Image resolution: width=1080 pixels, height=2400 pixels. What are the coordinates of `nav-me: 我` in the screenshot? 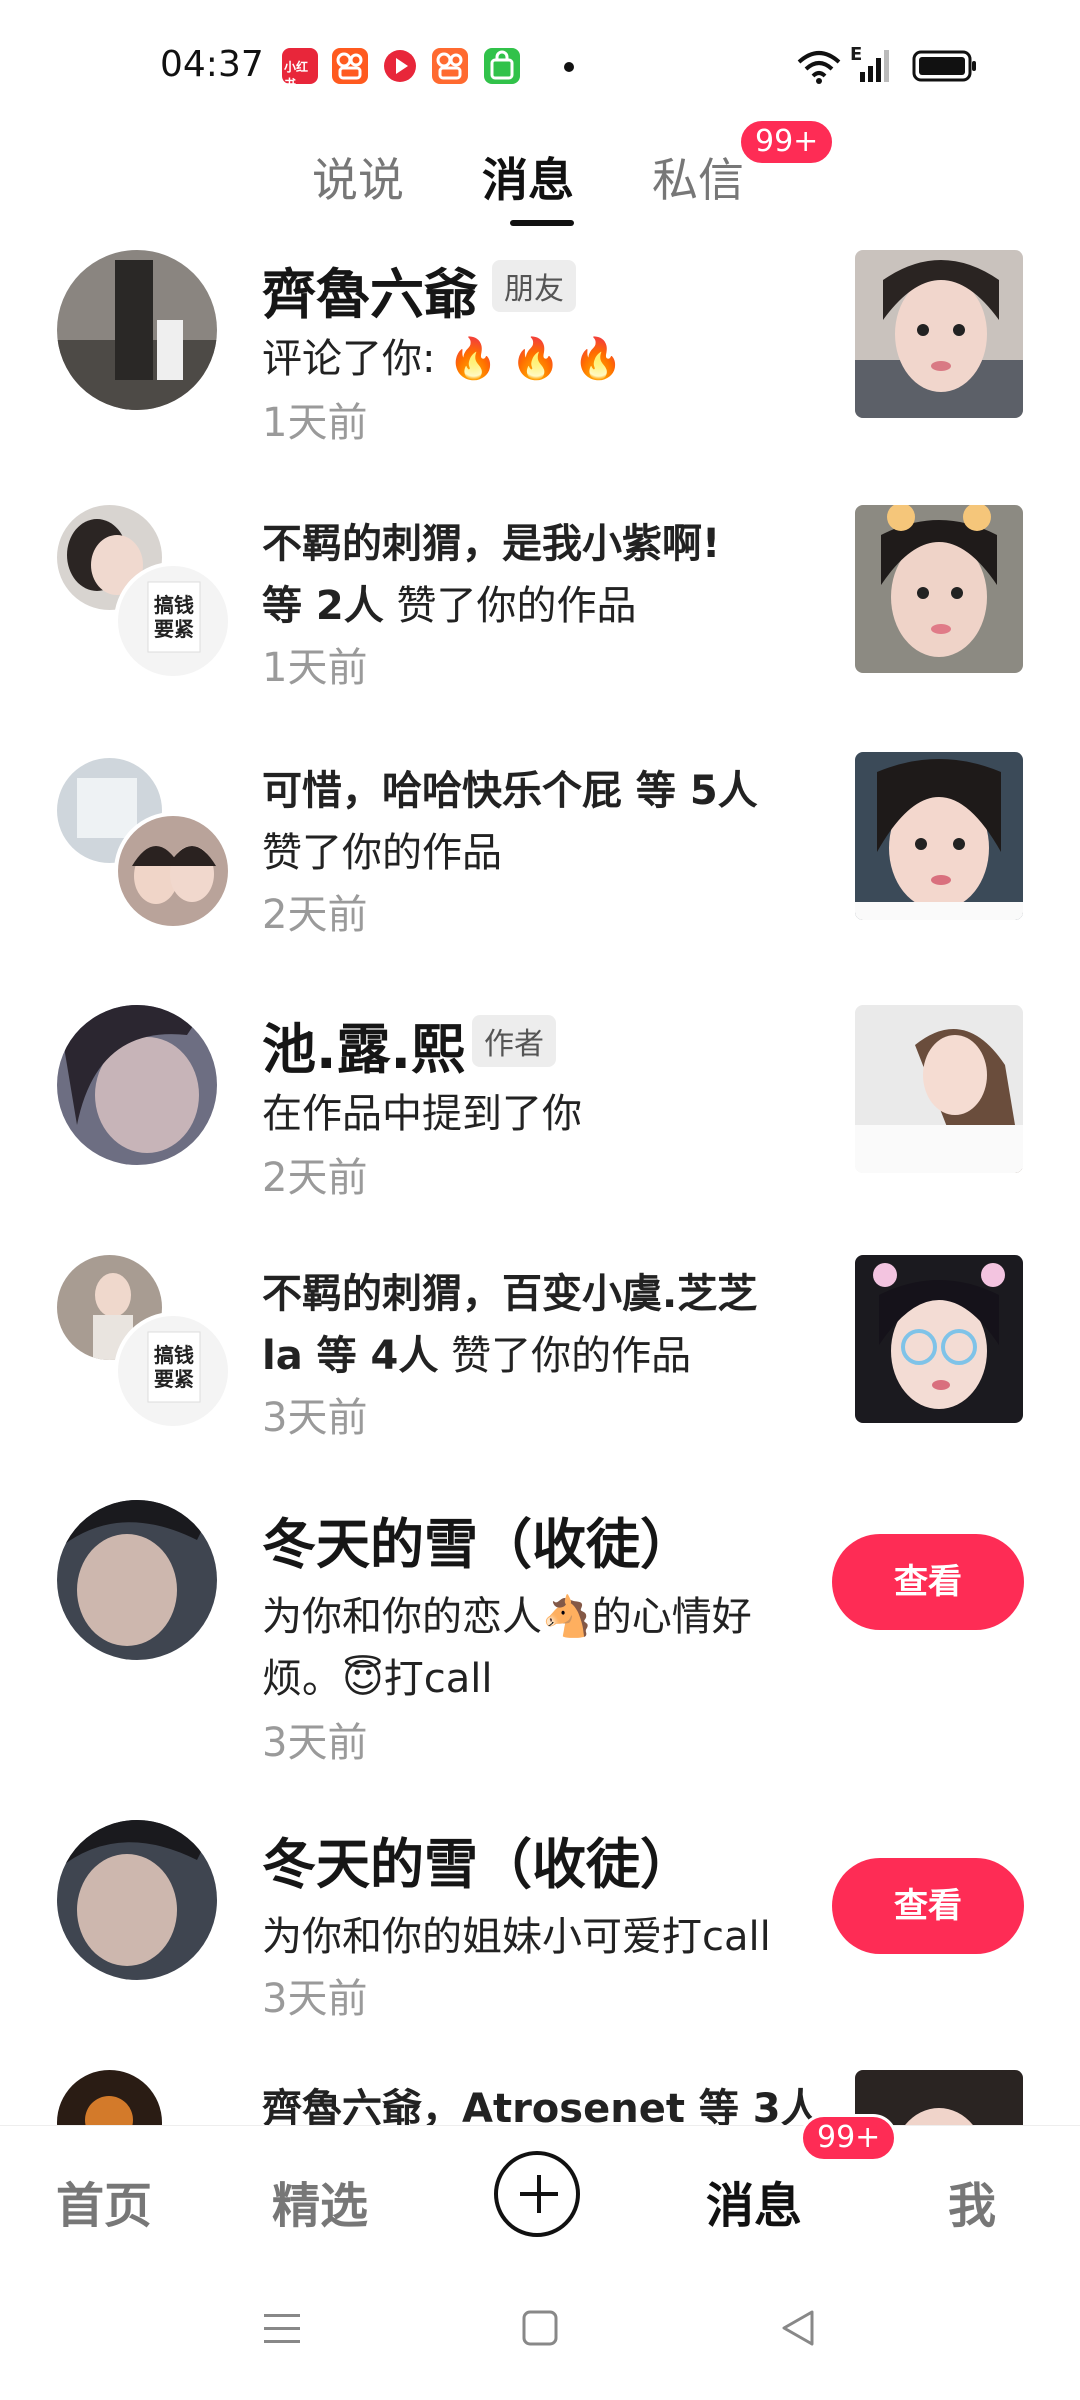 It's located at (972, 2201).